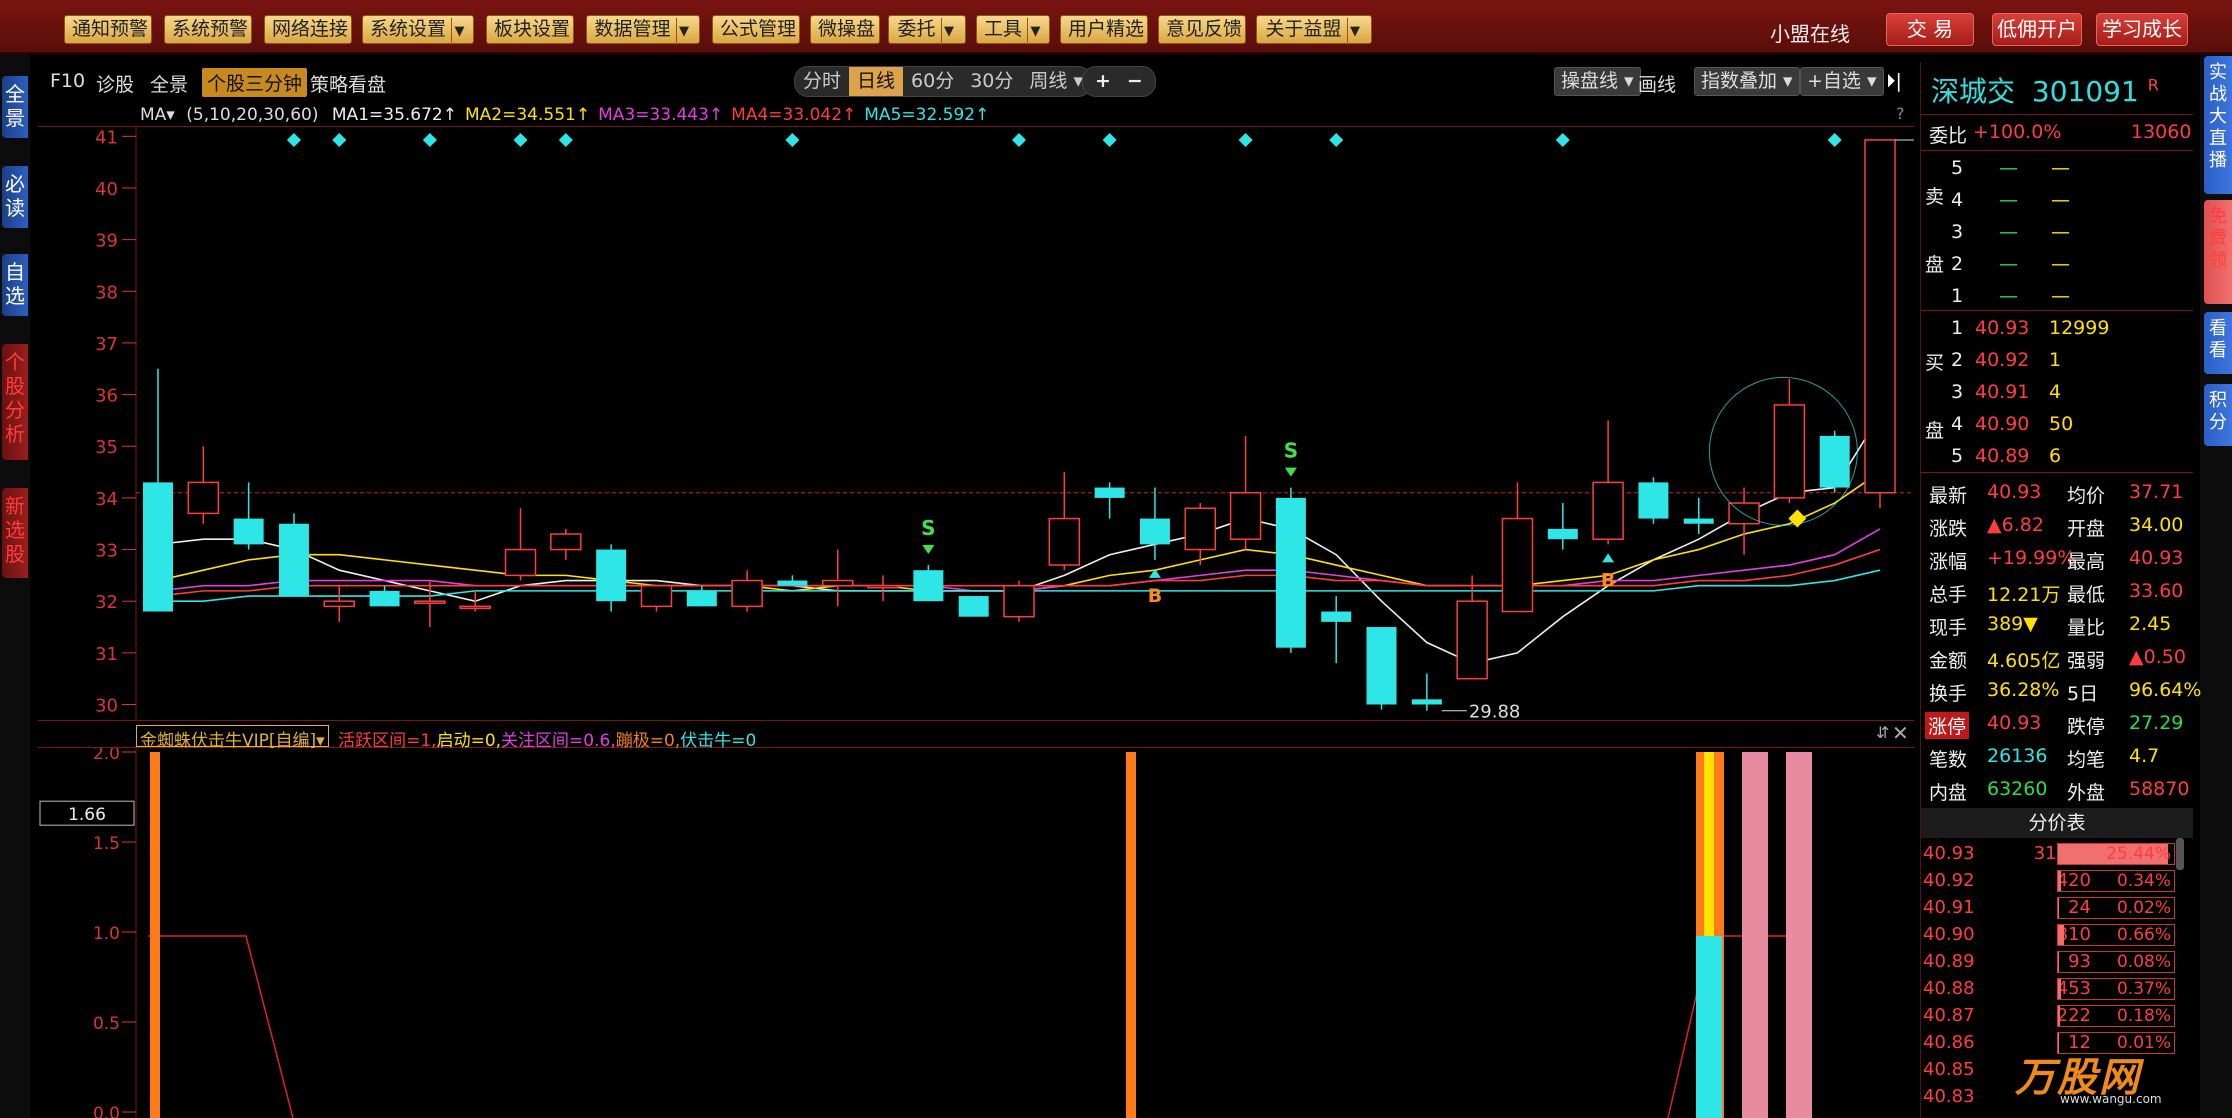 Image resolution: width=2232 pixels, height=1118 pixels. What do you see at coordinates (348, 83) in the screenshot?
I see `chart-tab-4: 策略看盘` at bounding box center [348, 83].